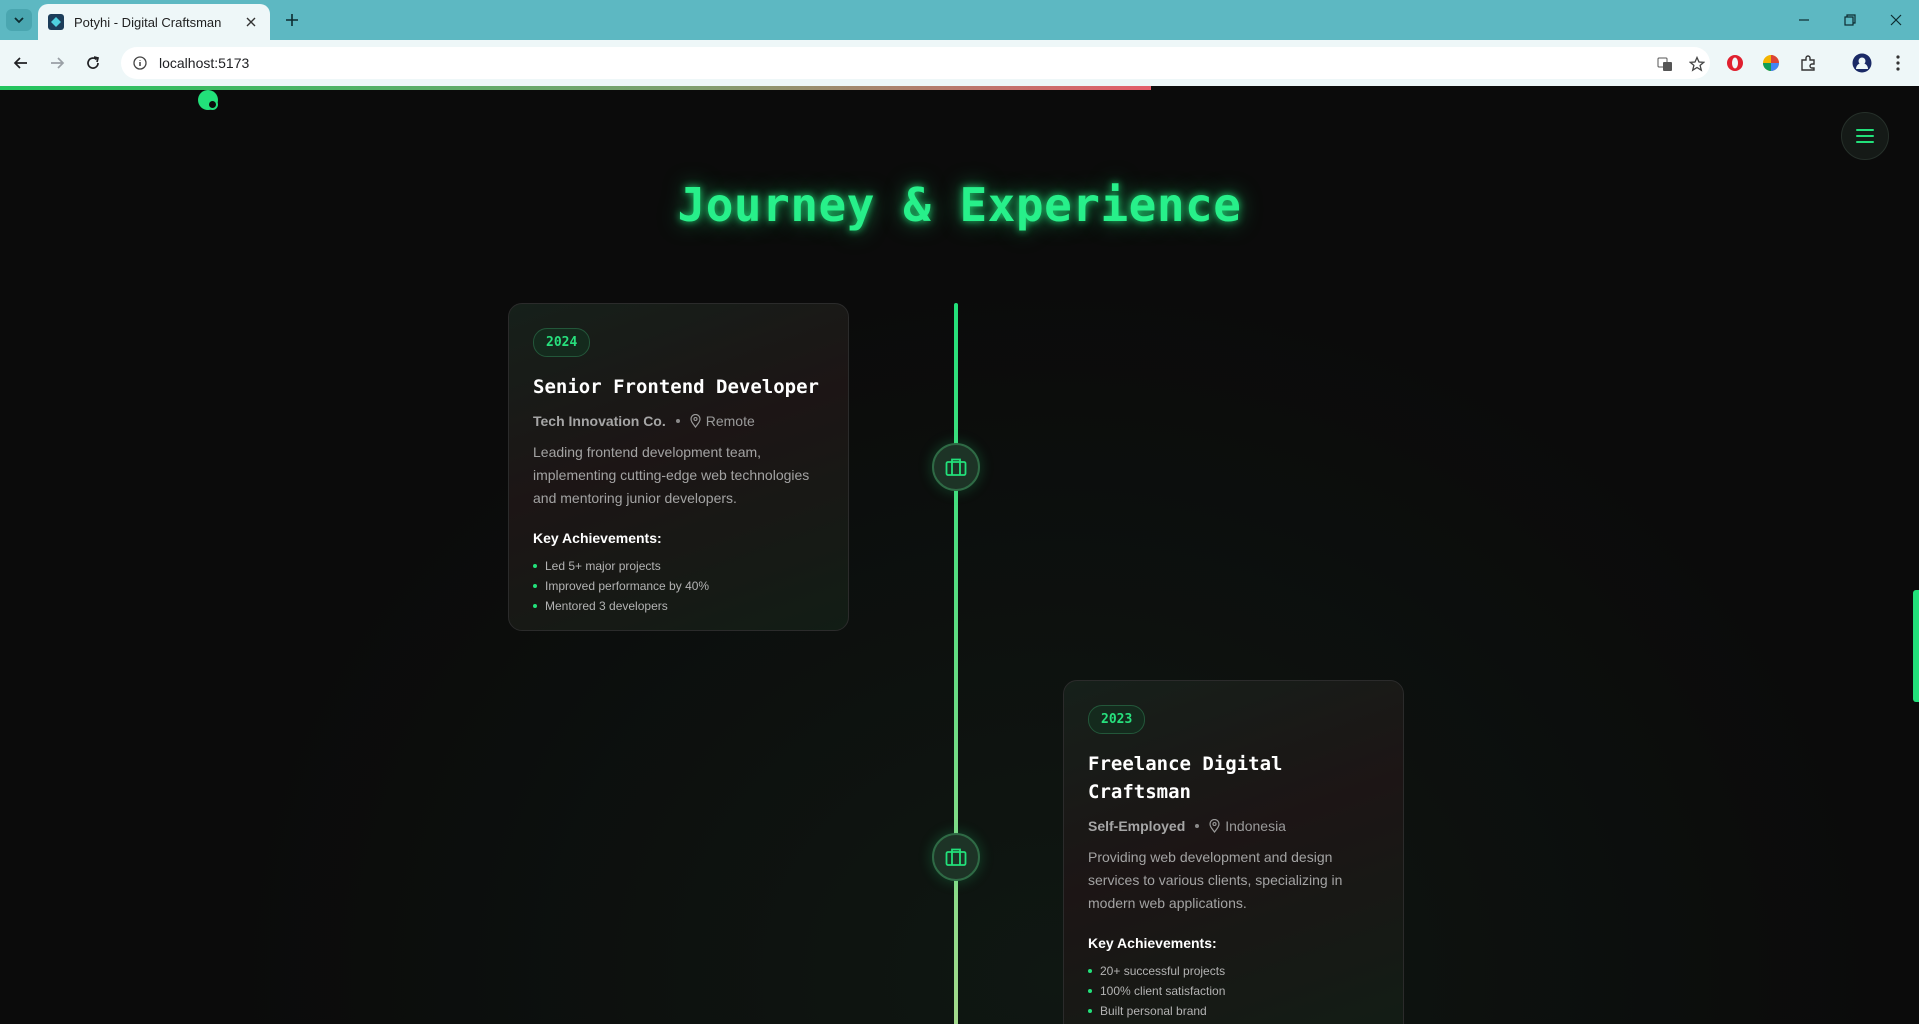  I want to click on reload-icon, so click(93, 62).